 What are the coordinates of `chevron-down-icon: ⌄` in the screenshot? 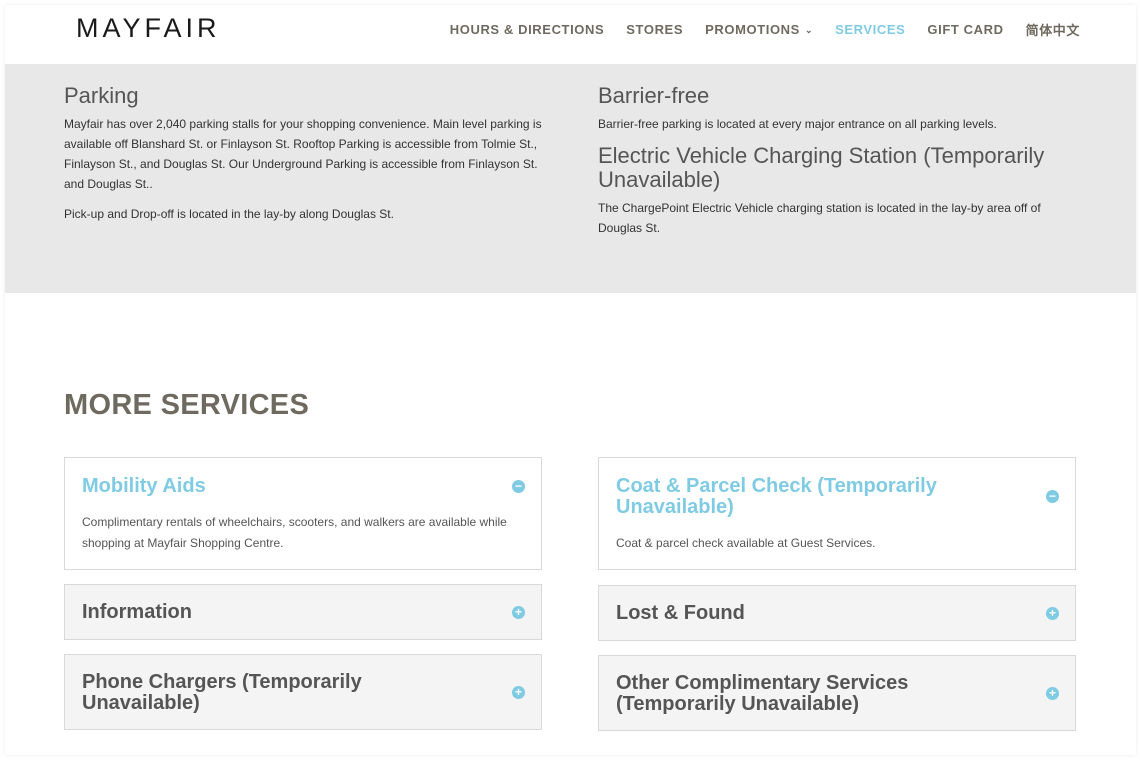 It's located at (809, 30).